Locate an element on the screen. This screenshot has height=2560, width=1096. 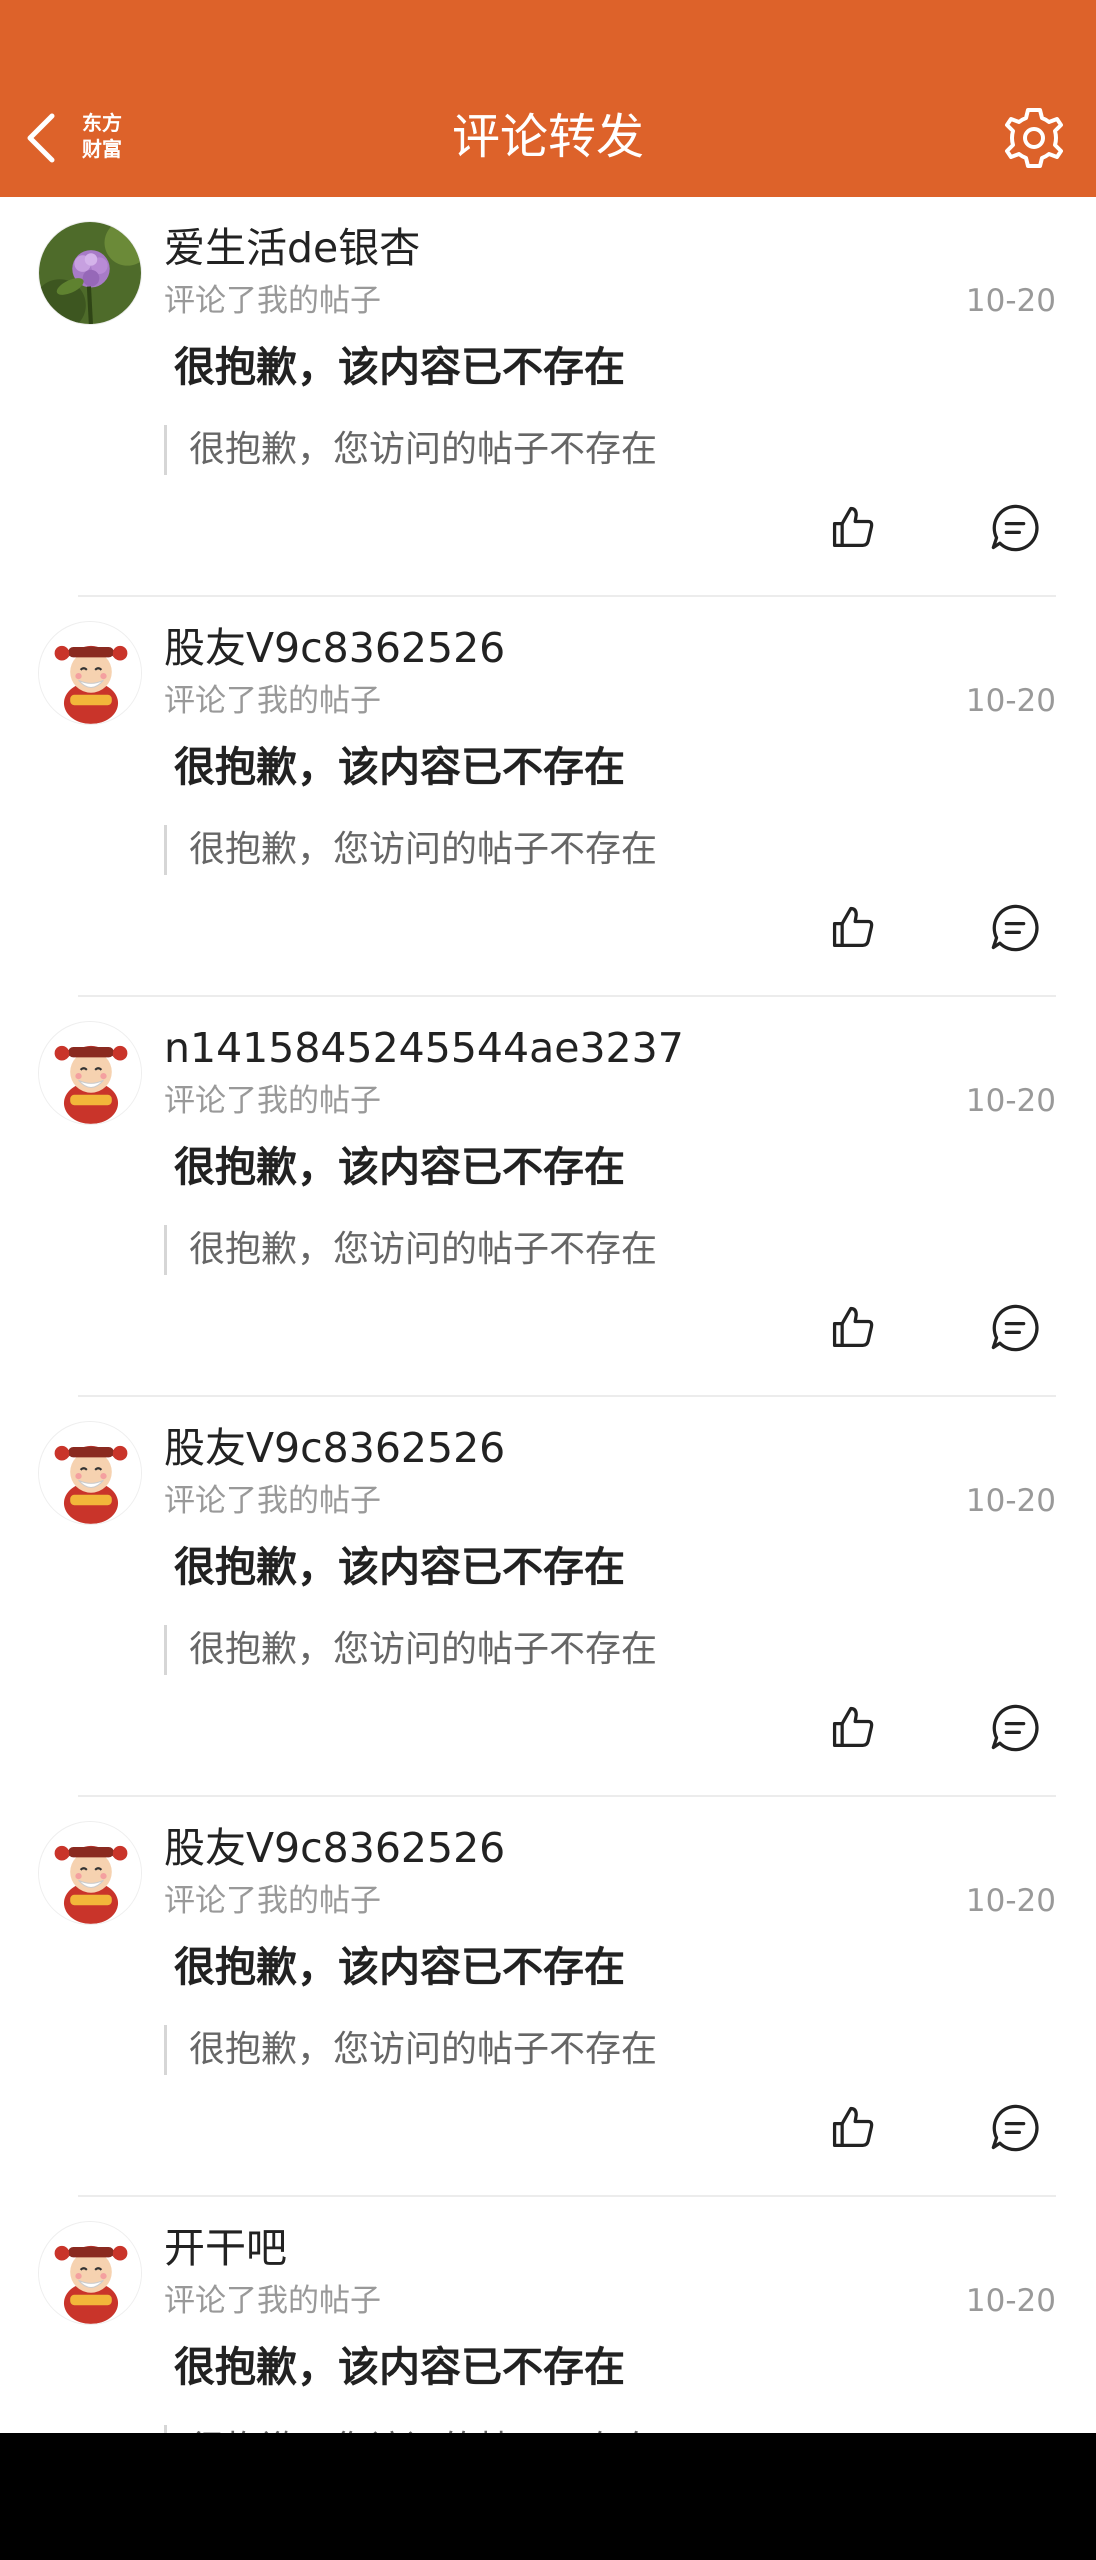
username: 爱生活de银杏 is located at coordinates (292, 248).